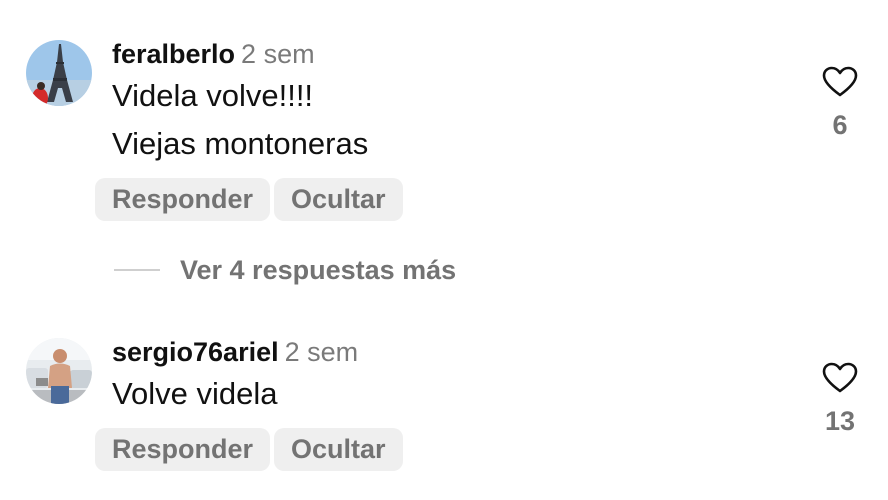 This screenshot has height=500, width=888. I want to click on username: feralberlo, so click(173, 54).